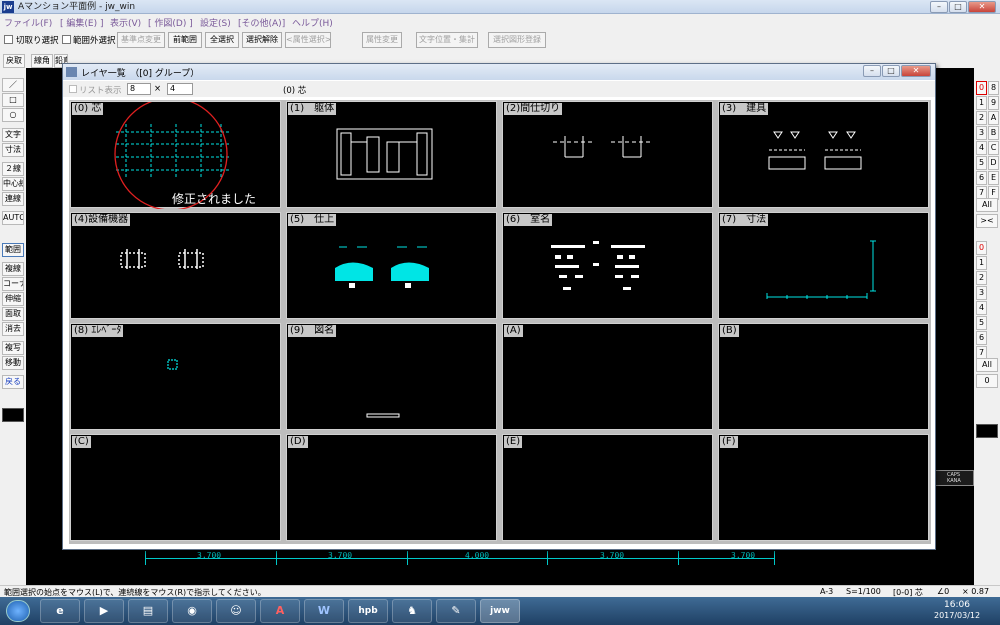 This screenshot has height=625, width=1000. Describe the element at coordinates (987, 365) in the screenshot. I see `group-all-button: All` at that location.